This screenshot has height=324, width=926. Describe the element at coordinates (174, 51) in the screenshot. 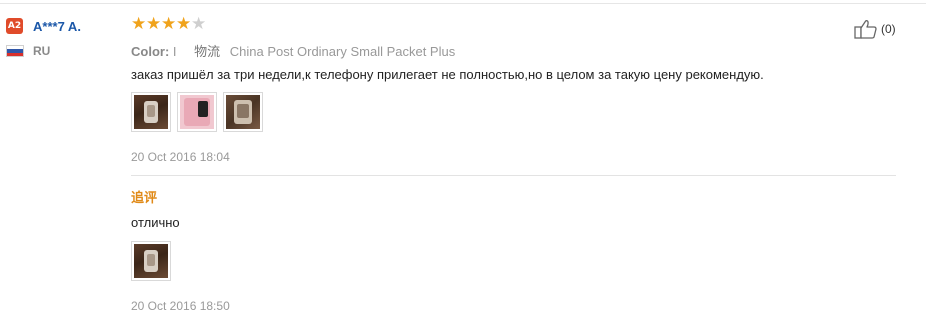

I see `color-value: I` at that location.